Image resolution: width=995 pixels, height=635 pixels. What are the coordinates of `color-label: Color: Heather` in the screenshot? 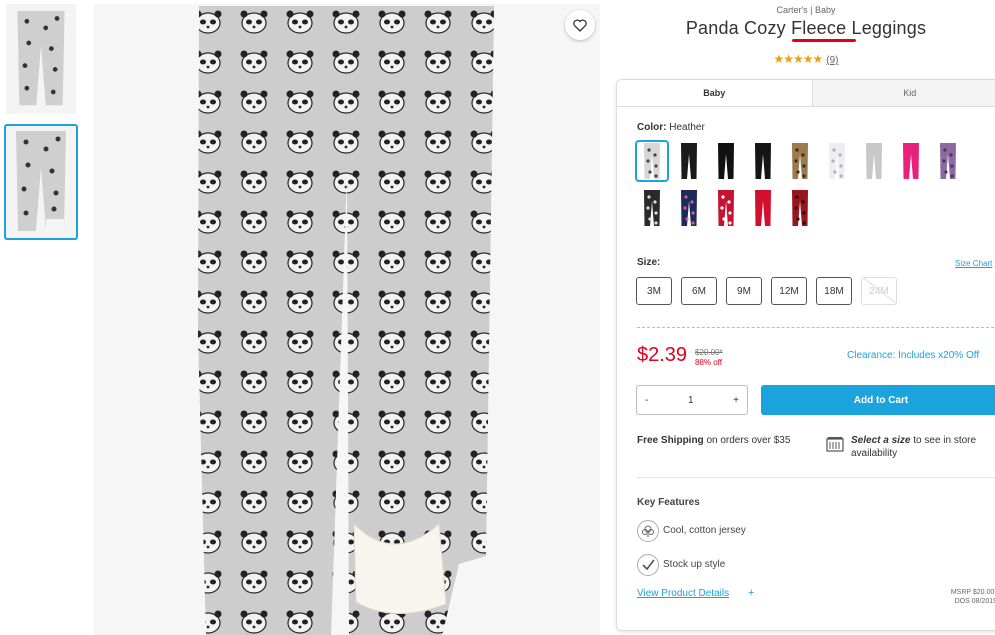 It's located at (671, 127).